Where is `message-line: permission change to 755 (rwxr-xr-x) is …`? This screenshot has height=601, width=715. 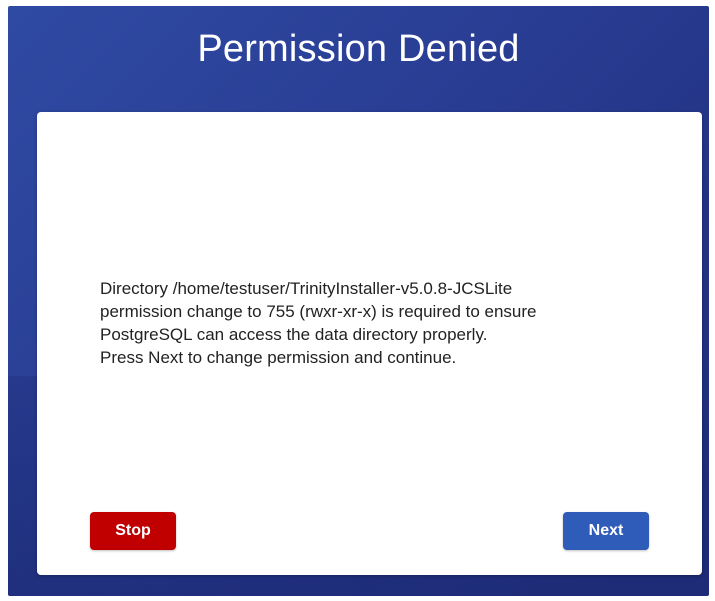
message-line: permission change to 755 (rwxr-xr-x) is … is located at coordinates (318, 311).